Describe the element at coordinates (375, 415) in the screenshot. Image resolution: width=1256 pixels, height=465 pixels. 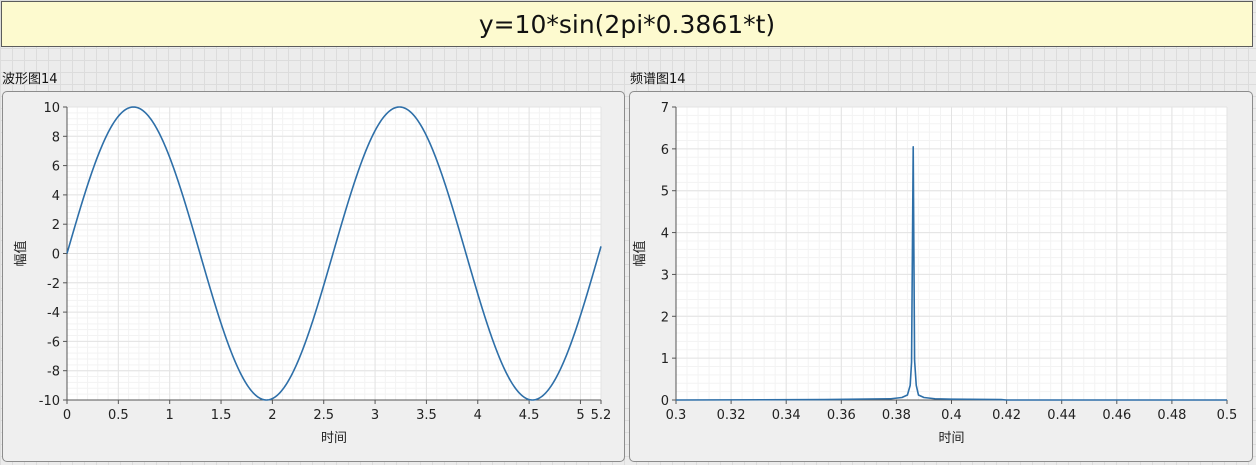
I see `x-tick-label: 3` at that location.